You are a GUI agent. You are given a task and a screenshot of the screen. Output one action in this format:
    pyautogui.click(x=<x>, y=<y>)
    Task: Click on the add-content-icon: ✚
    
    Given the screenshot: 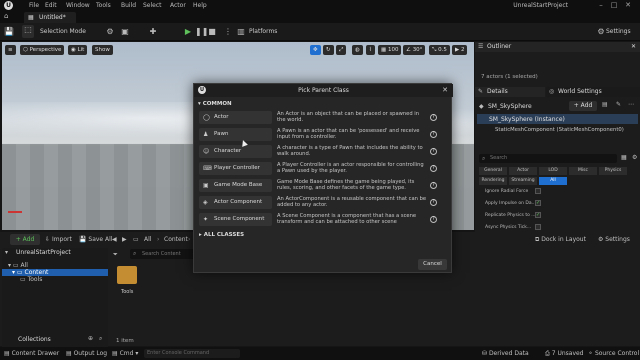 What is the action you would take?
    pyautogui.click(x=153, y=32)
    